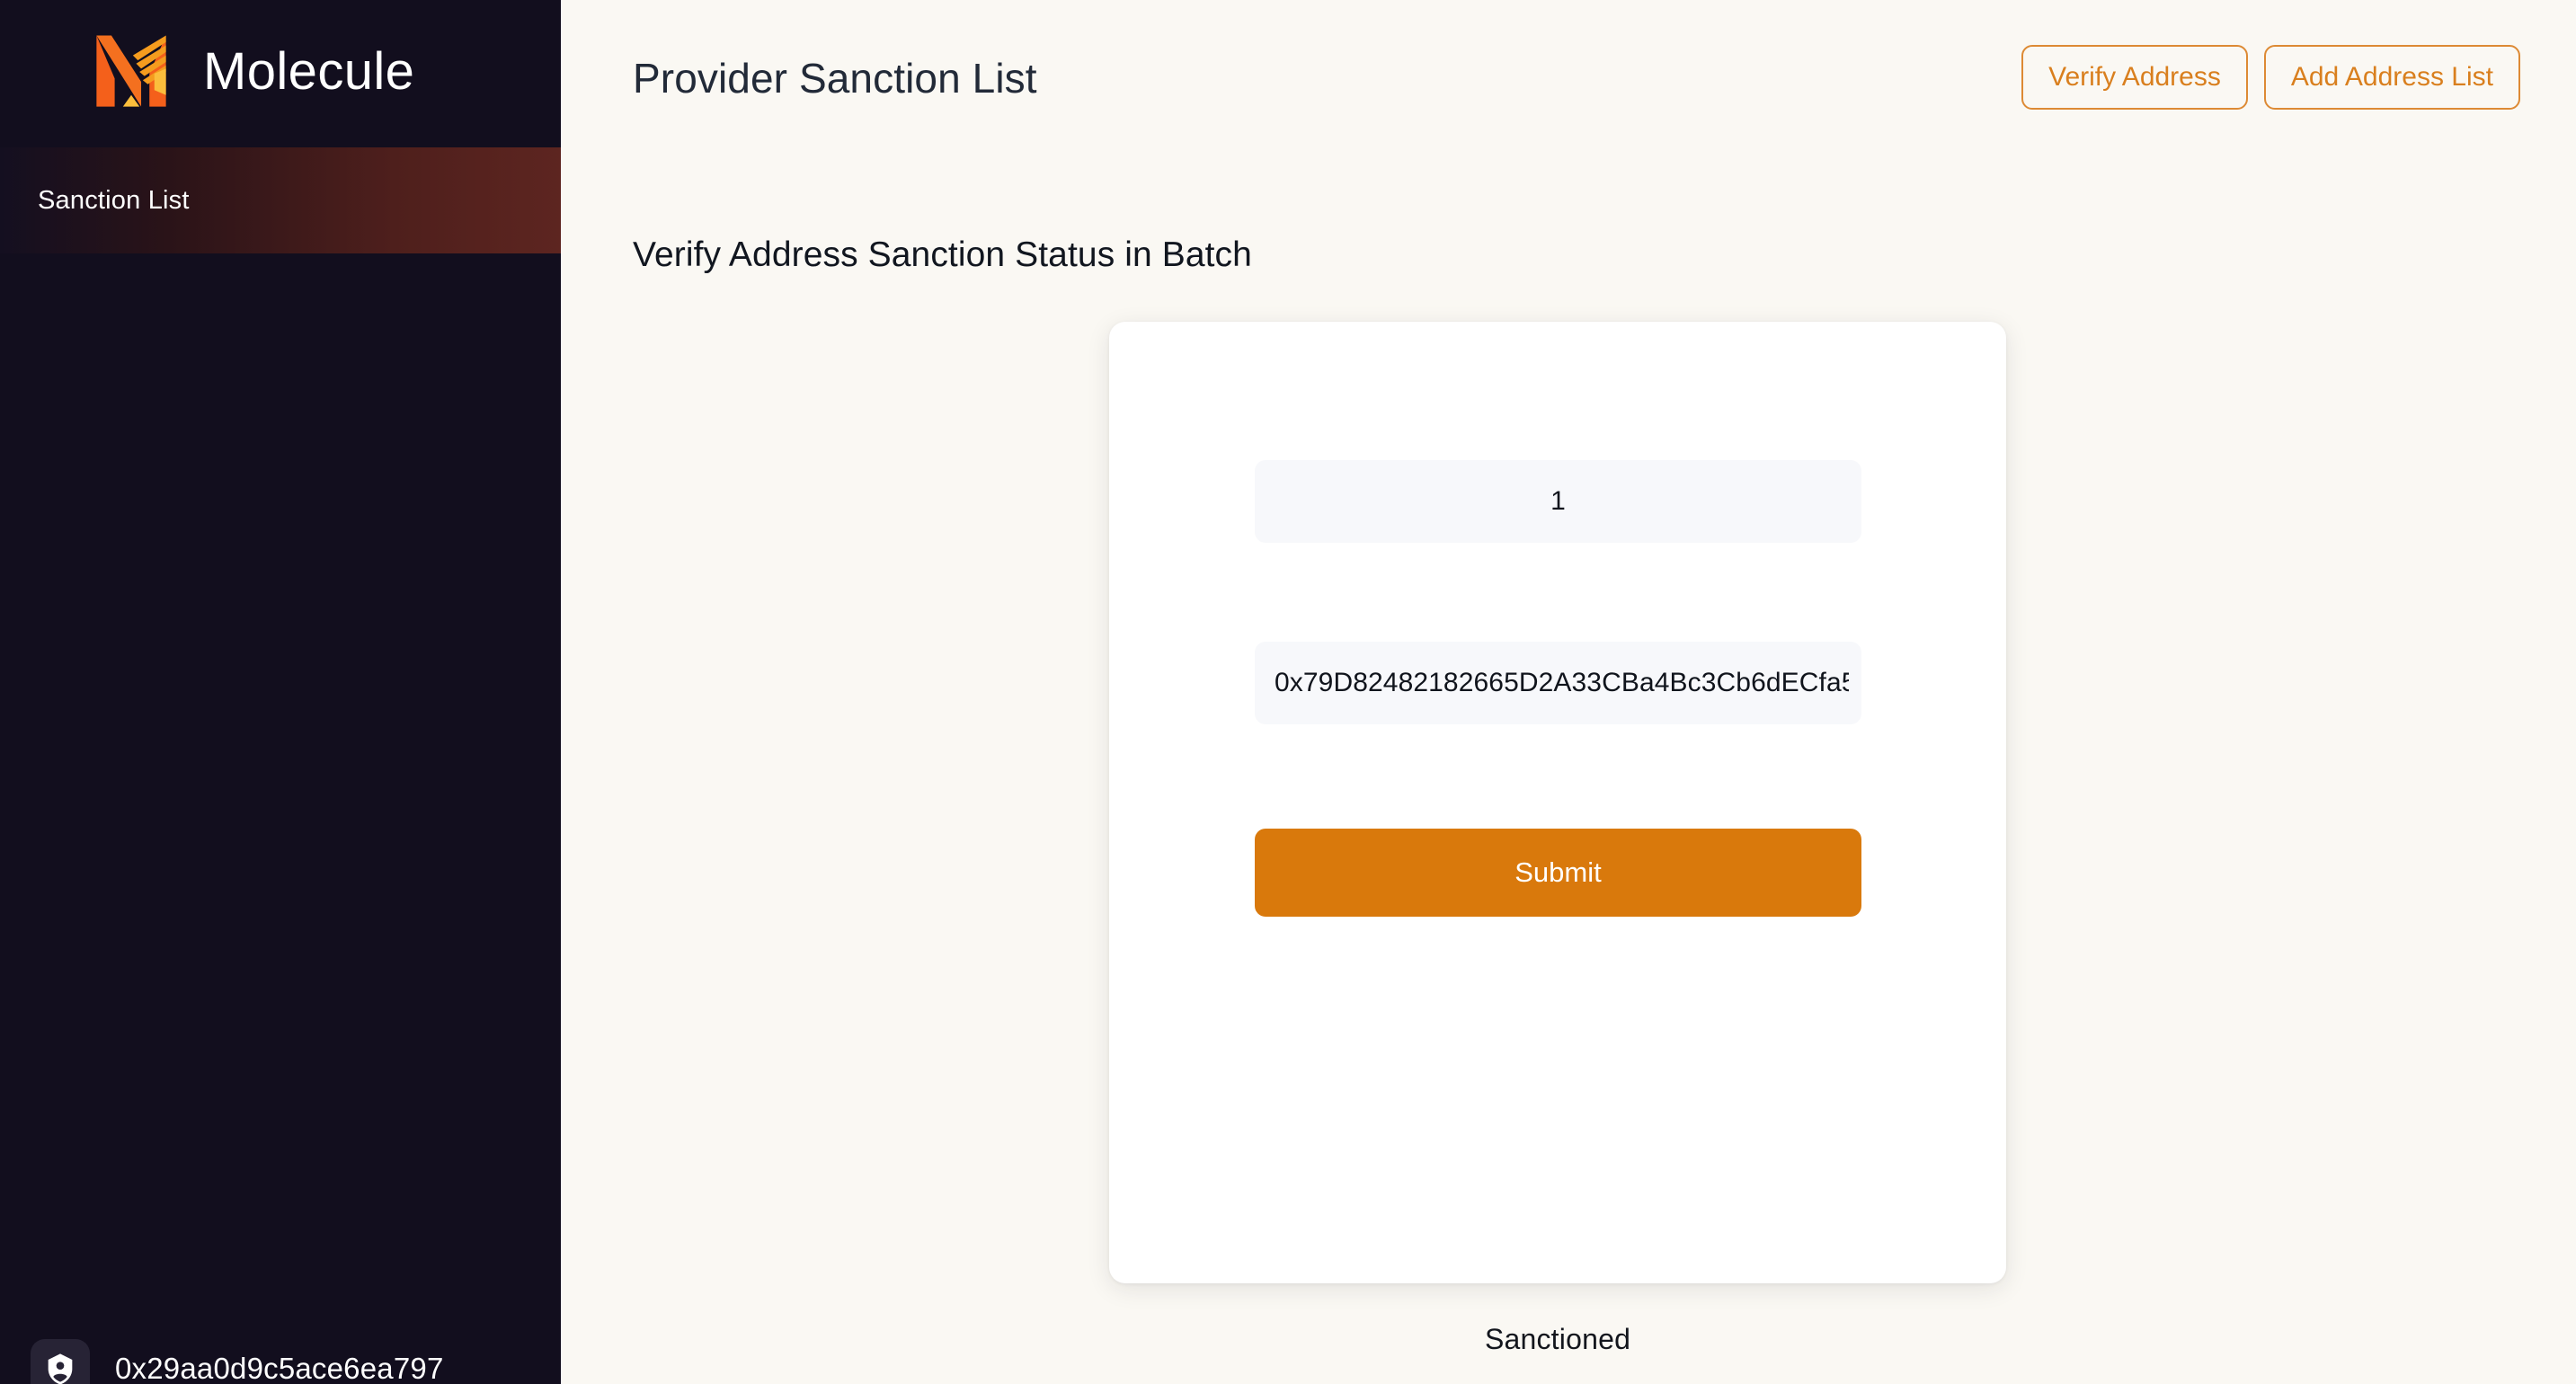 Image resolution: width=2576 pixels, height=1384 pixels. I want to click on sidebar-item-sanction-list: Sanction List, so click(280, 200).